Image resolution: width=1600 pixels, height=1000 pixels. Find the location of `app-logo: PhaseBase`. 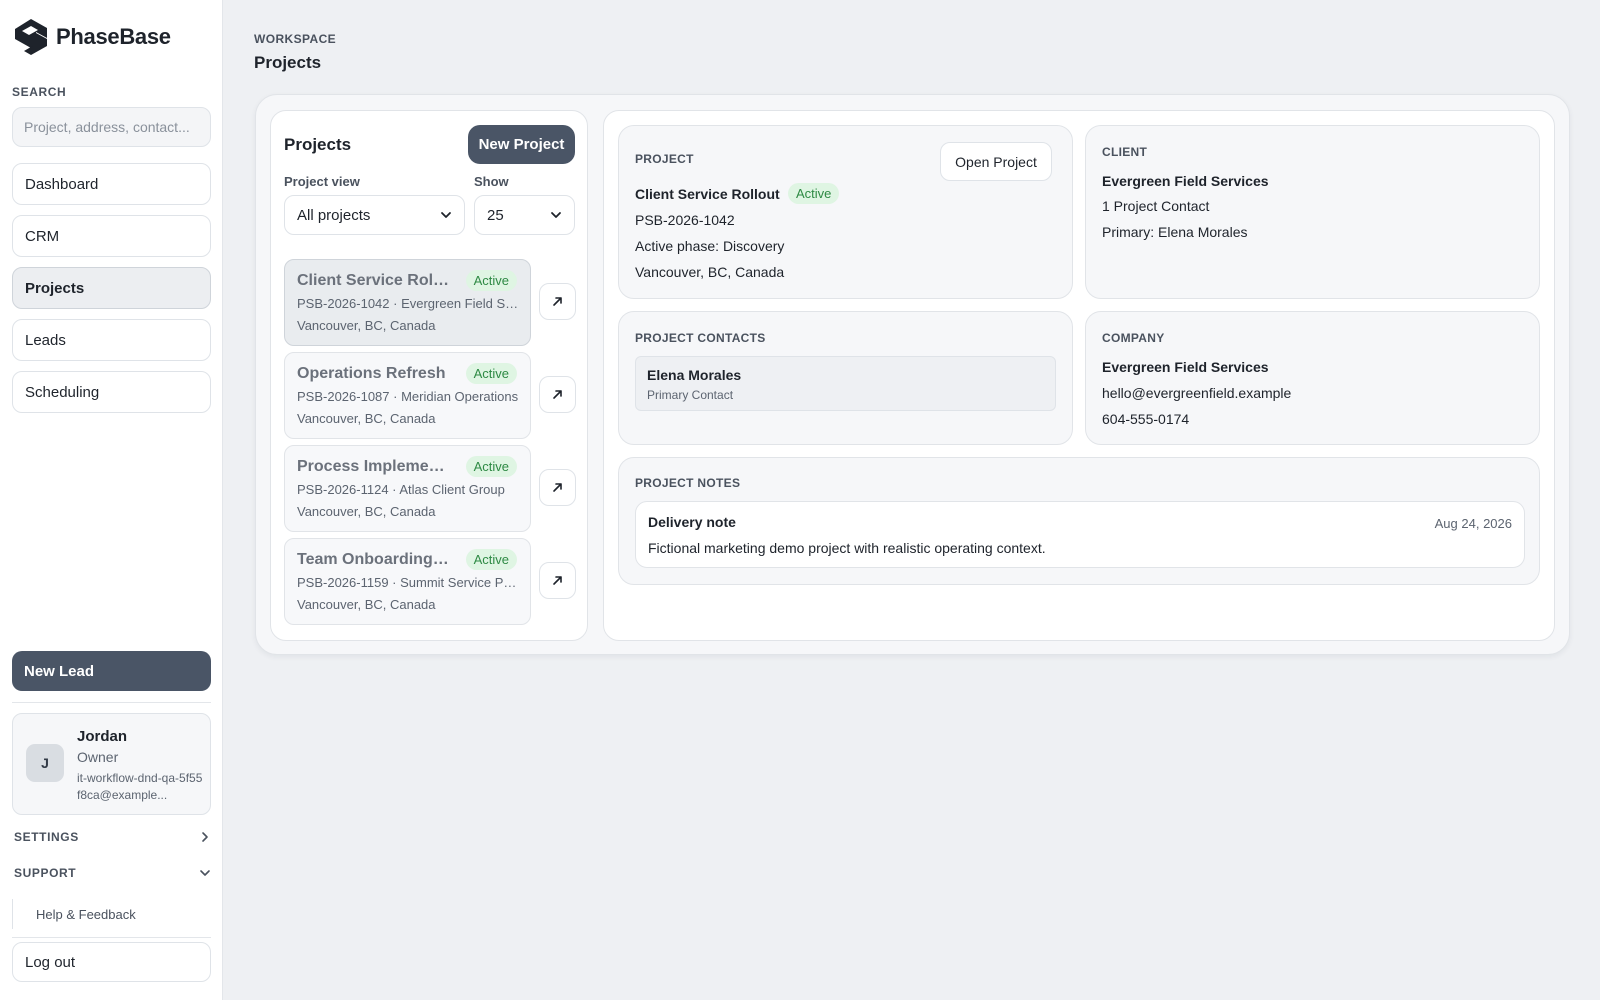

app-logo: PhaseBase is located at coordinates (91, 37).